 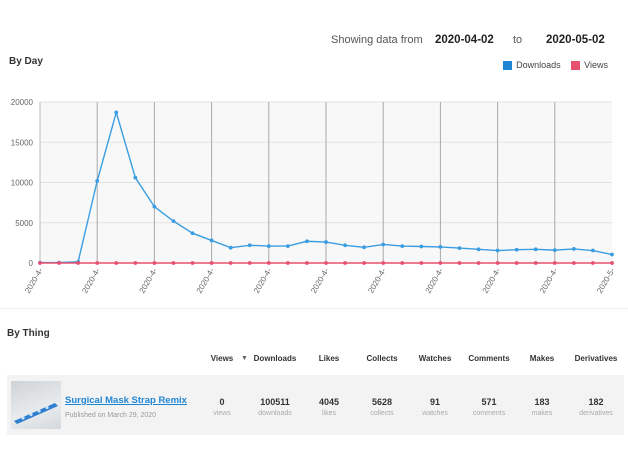 What do you see at coordinates (377, 40) in the screenshot?
I see `range-prefix: Showing data from` at bounding box center [377, 40].